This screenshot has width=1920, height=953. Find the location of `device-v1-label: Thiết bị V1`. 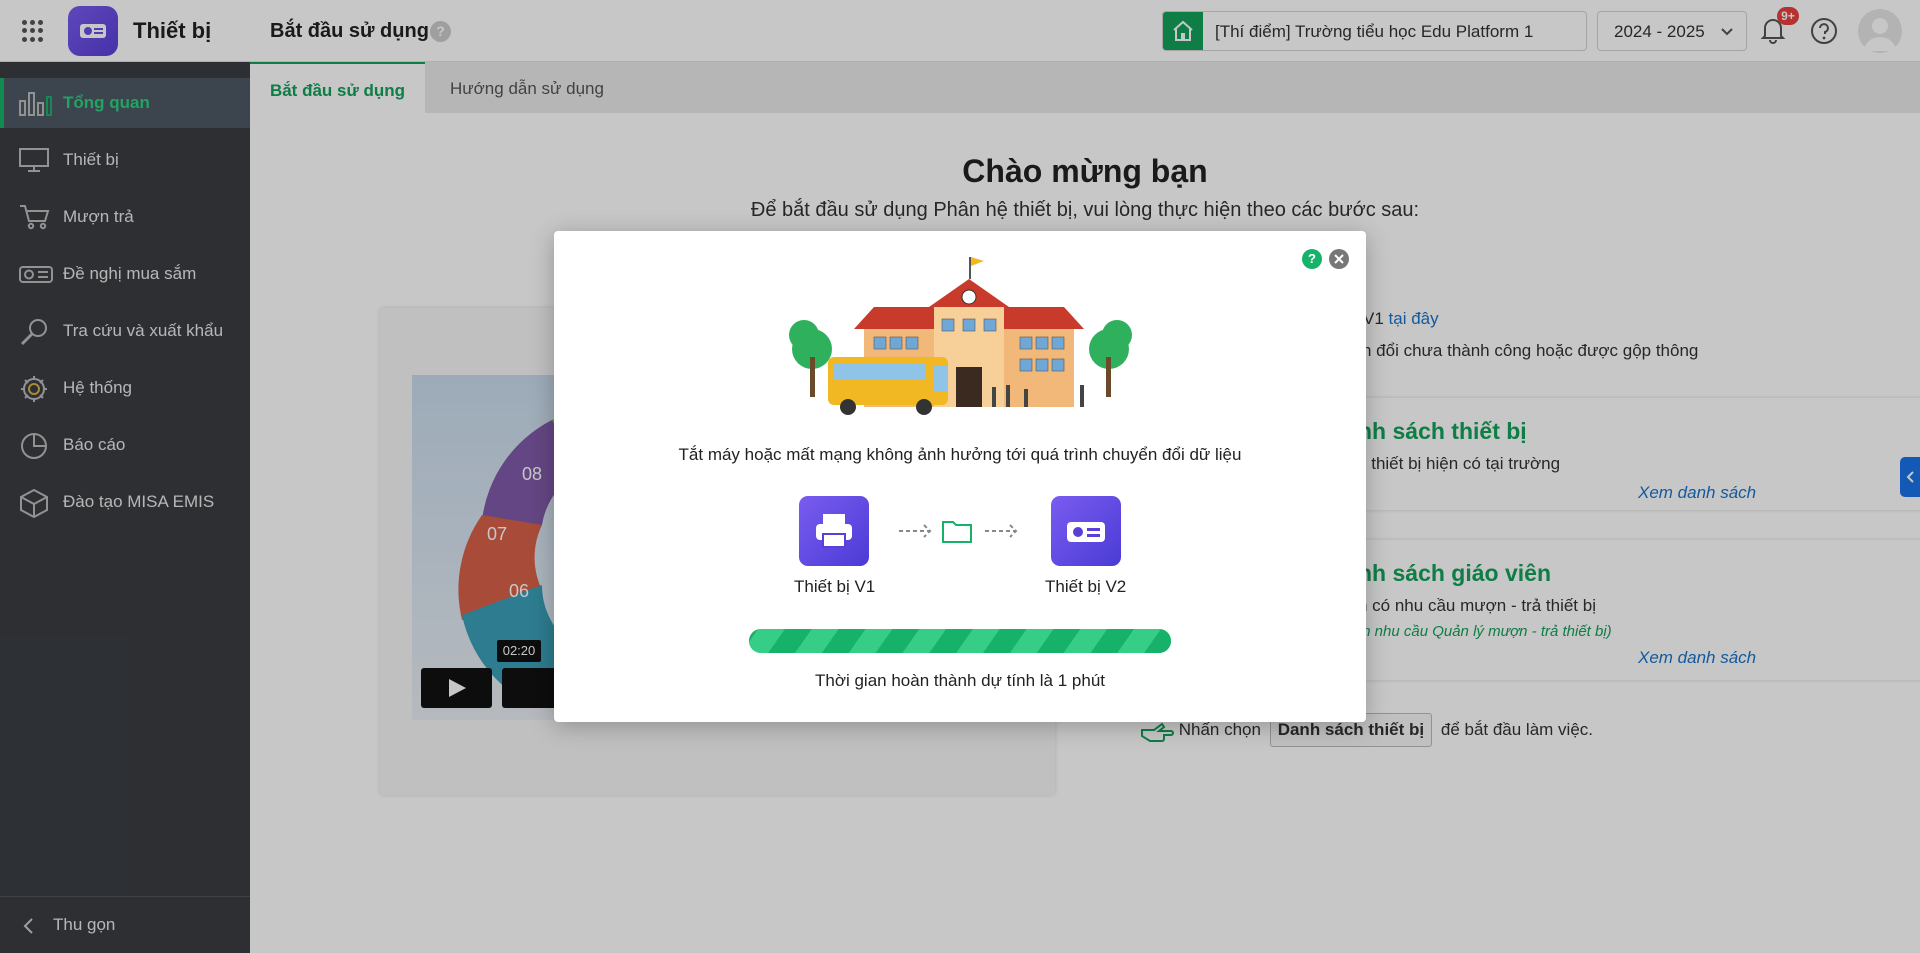

device-v1-label: Thiết bị V1 is located at coordinates (835, 586).